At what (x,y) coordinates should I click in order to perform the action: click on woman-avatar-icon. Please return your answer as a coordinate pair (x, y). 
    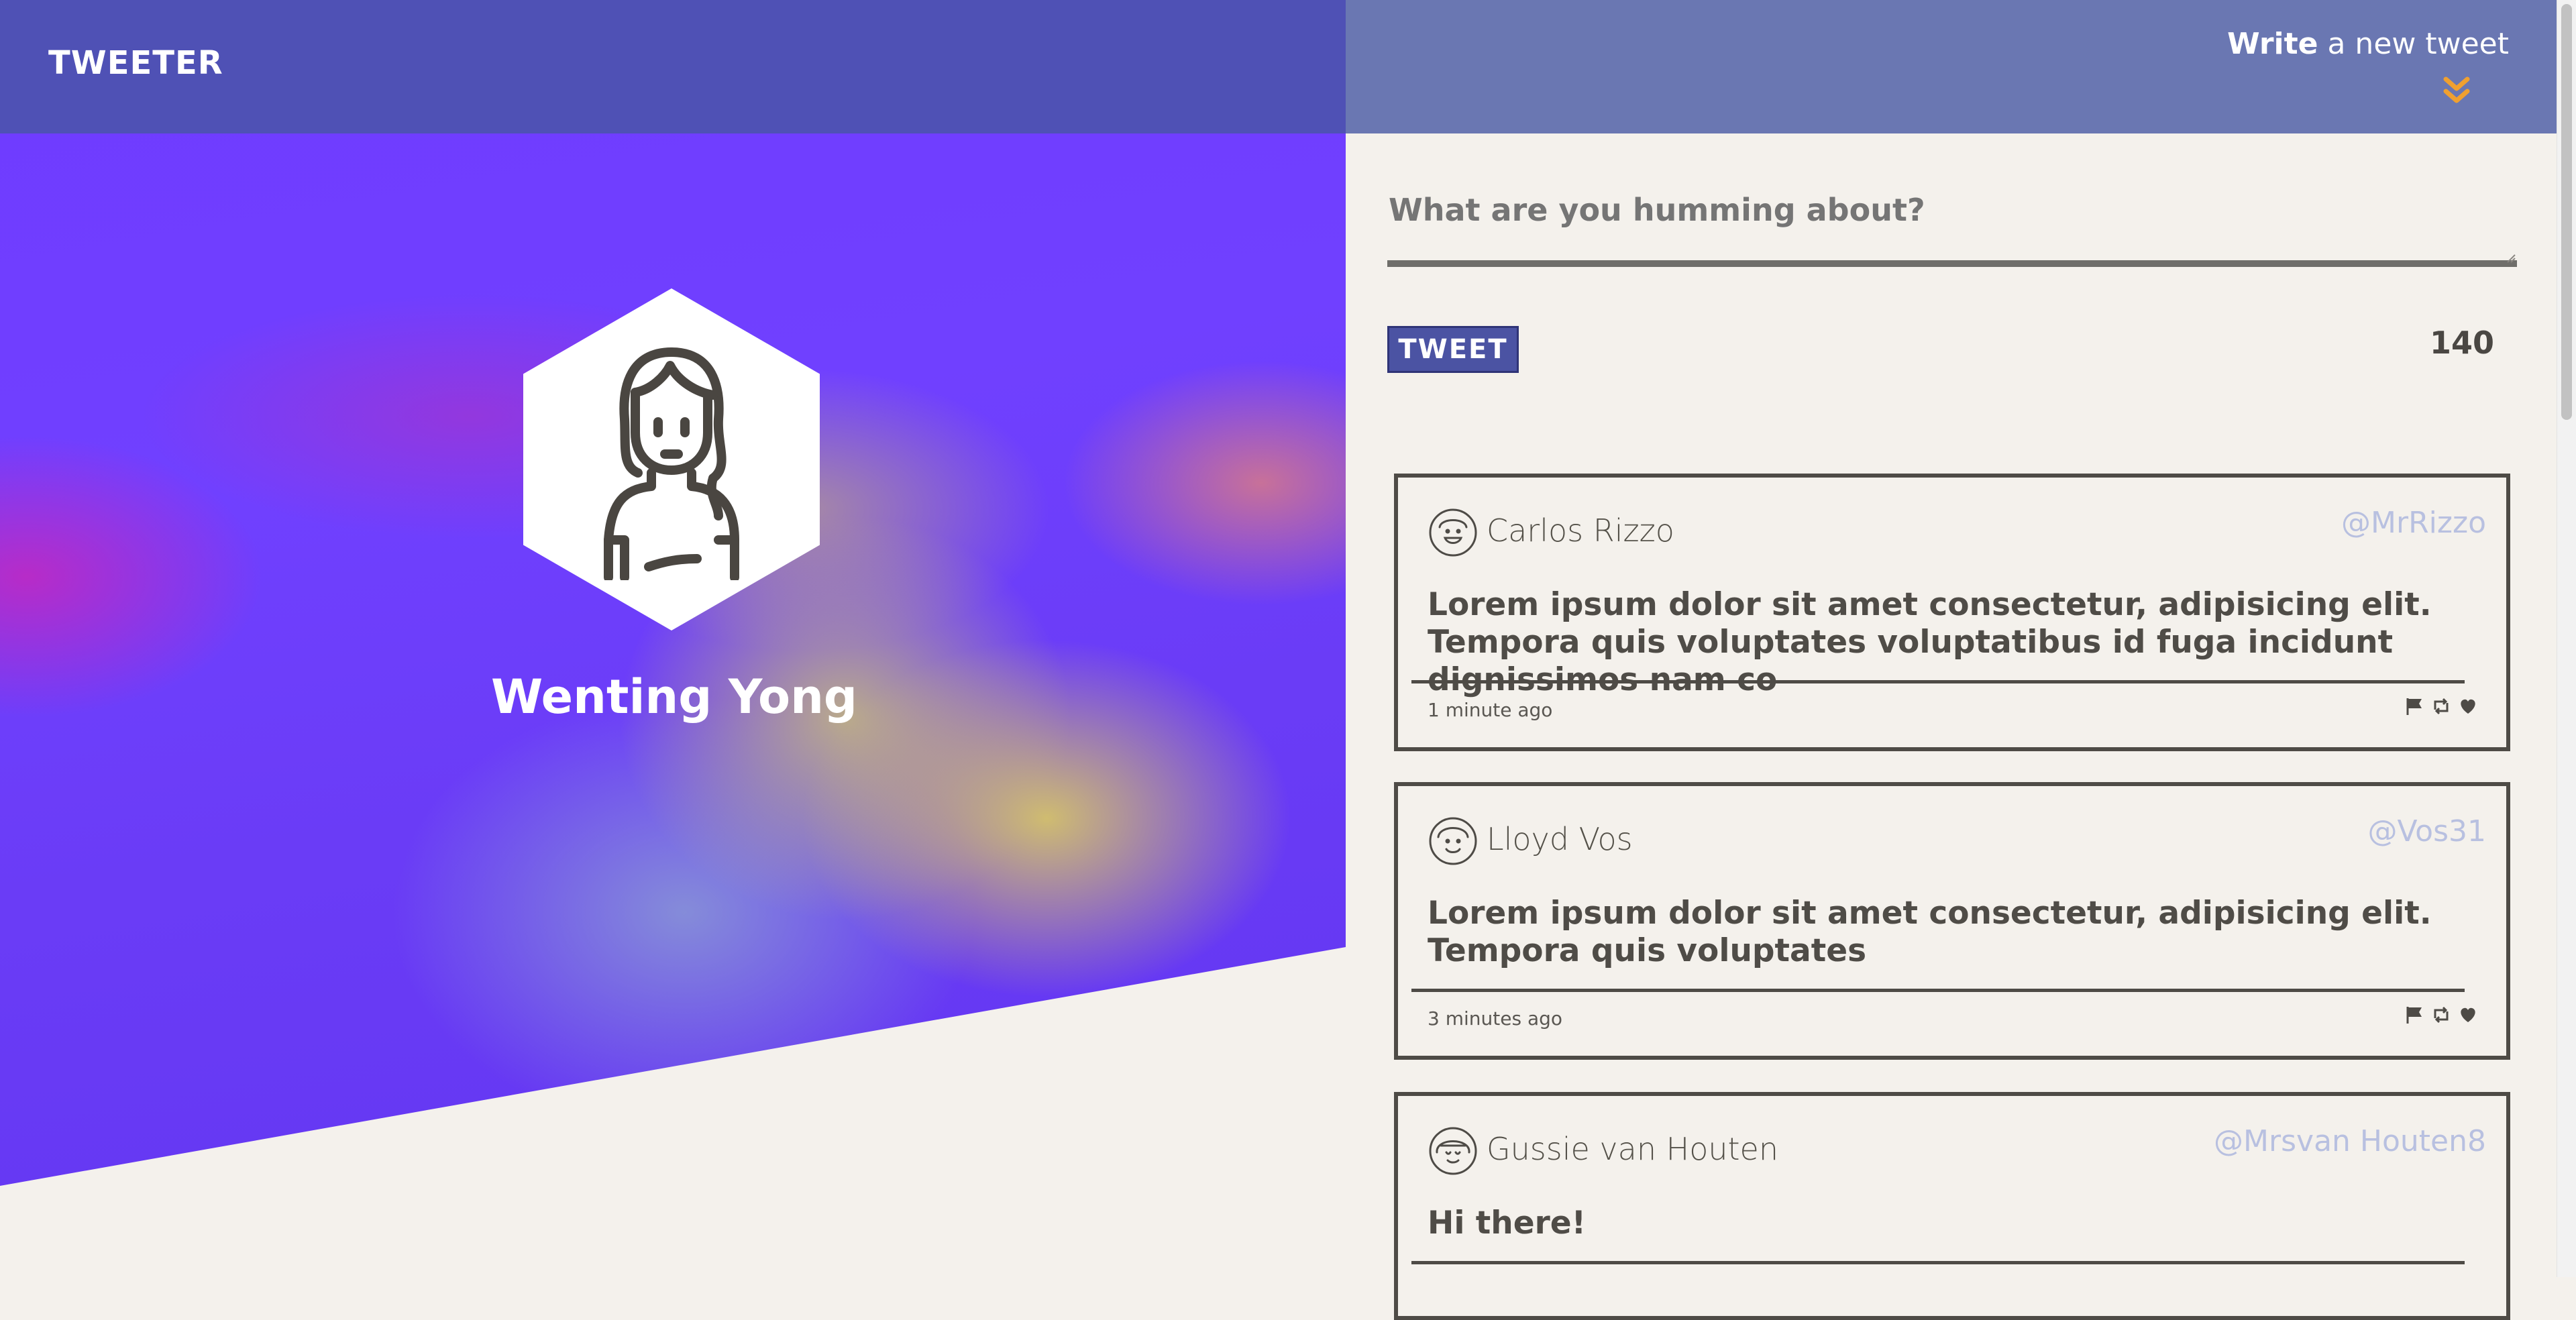
    Looking at the image, I should click on (671, 464).